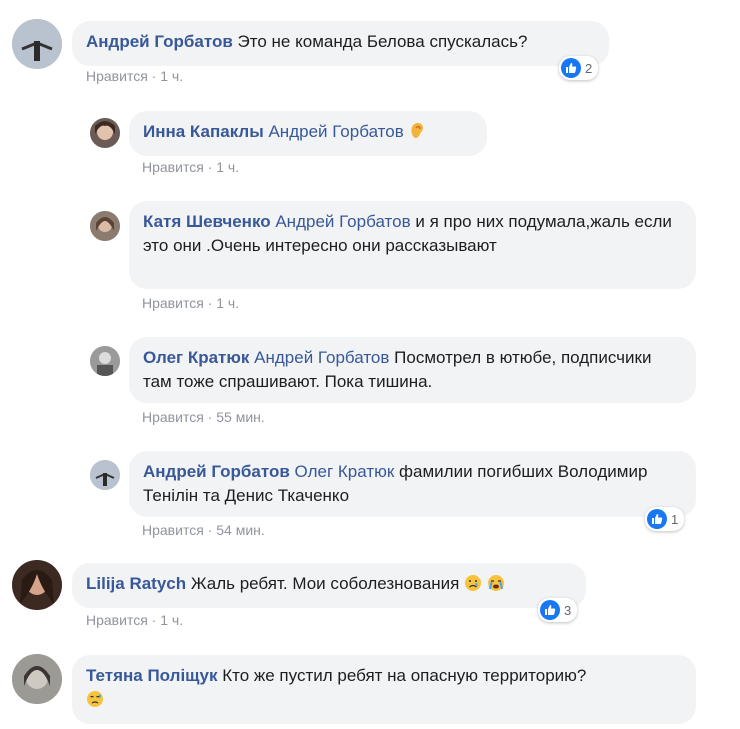 This screenshot has height=729, width=740. I want to click on comment-text: Это не команда Белова спускалась?, so click(382, 41).